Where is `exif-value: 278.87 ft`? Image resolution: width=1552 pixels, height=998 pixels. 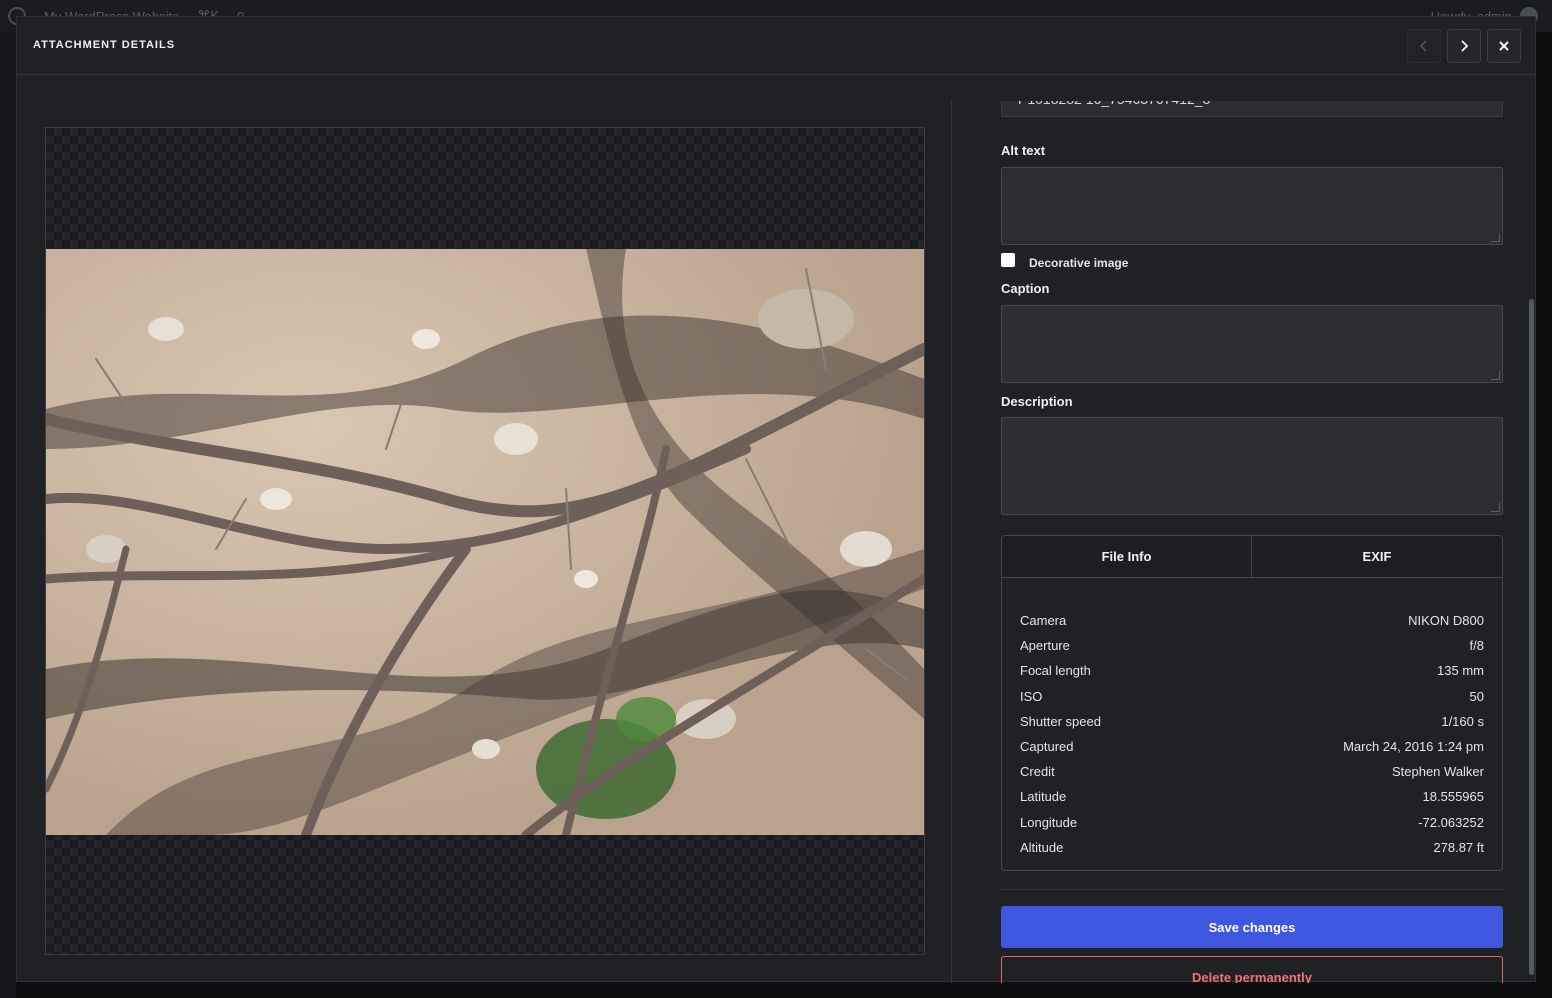 exif-value: 278.87 ft is located at coordinates (1458, 847).